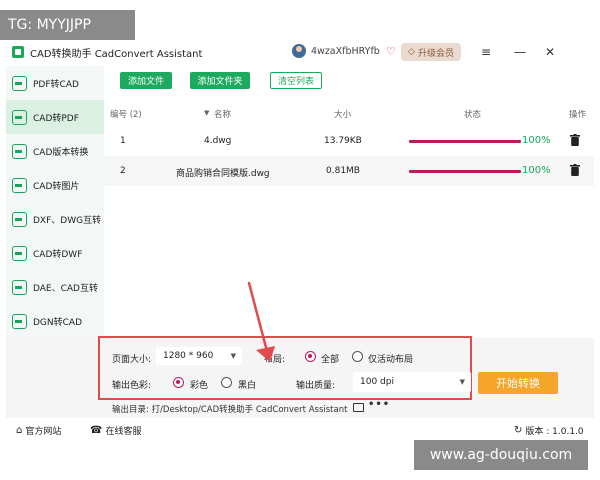 The image size is (600, 480). I want to click on sidebar-item-cad-to-pdf: CAD转PDF, so click(55, 117).